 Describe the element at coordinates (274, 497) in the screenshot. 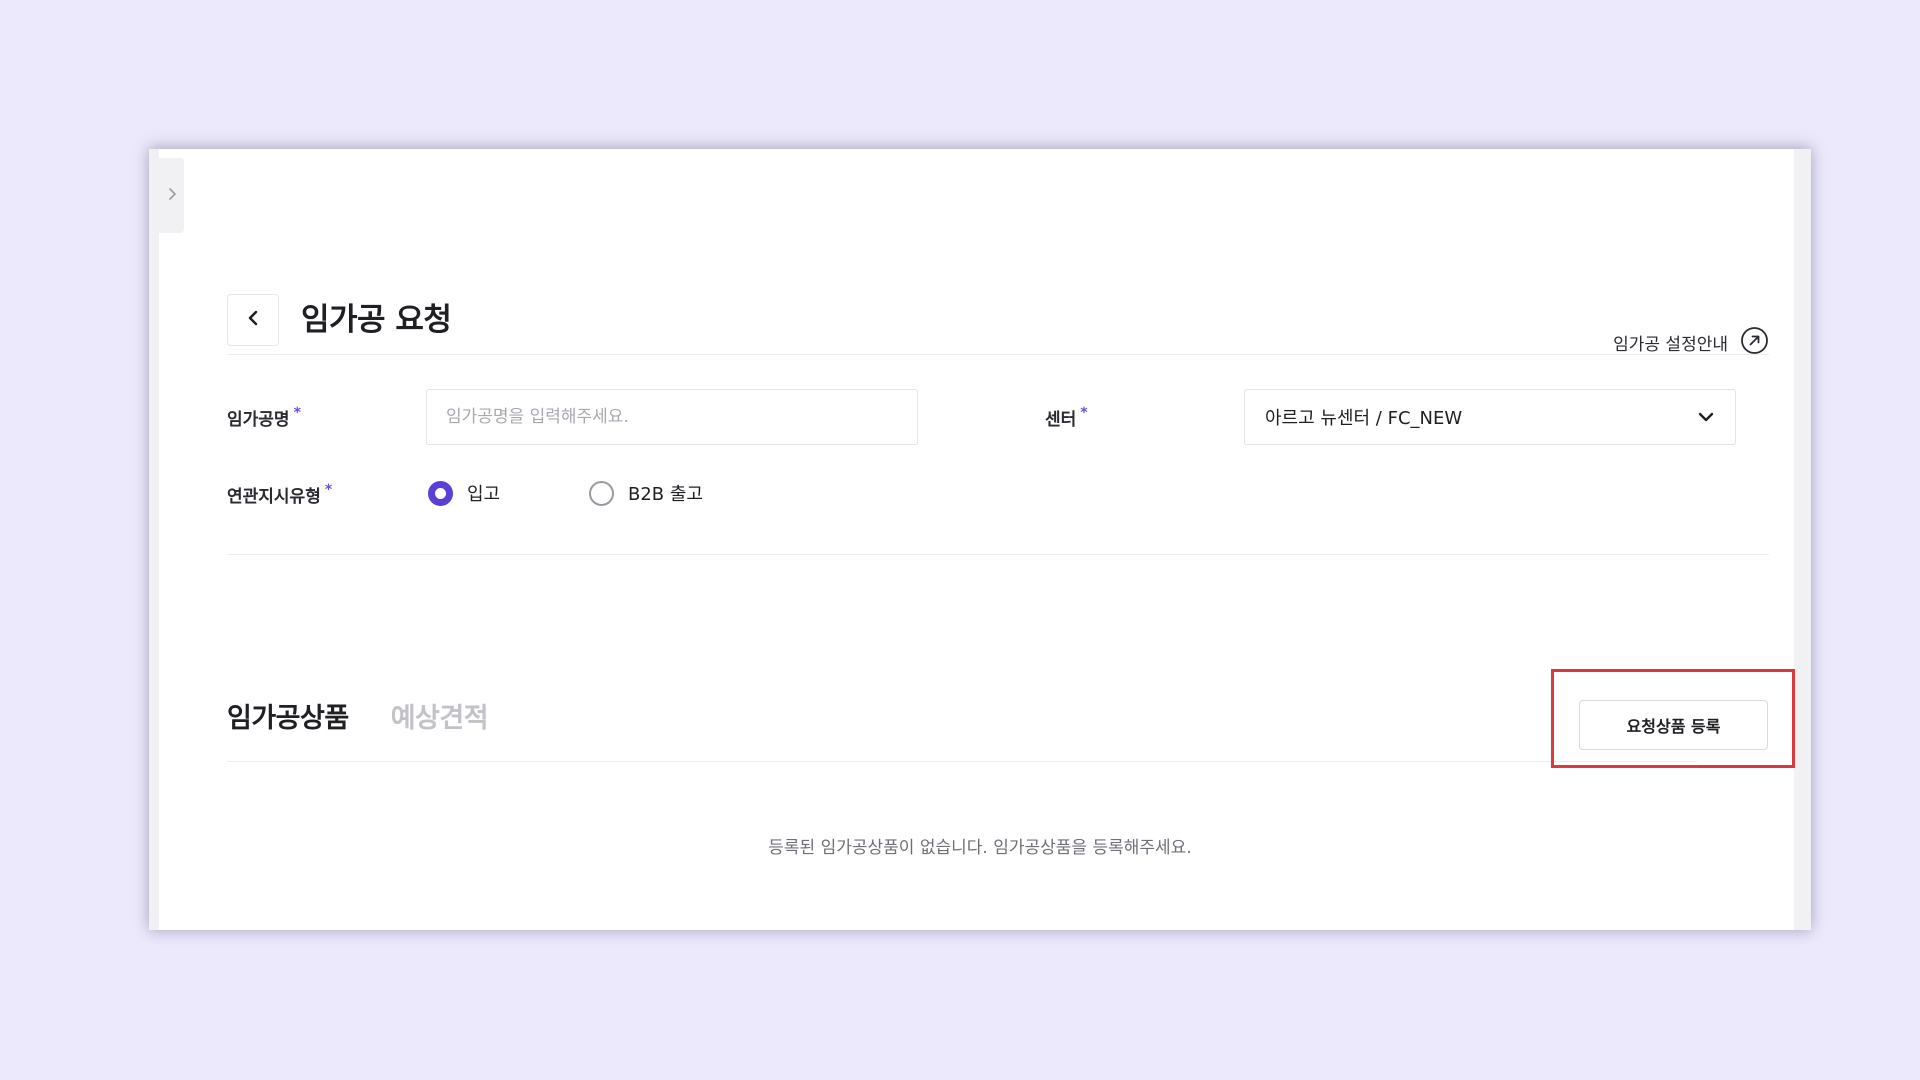

I see `related-type-label-text: 연관지시유형` at that location.